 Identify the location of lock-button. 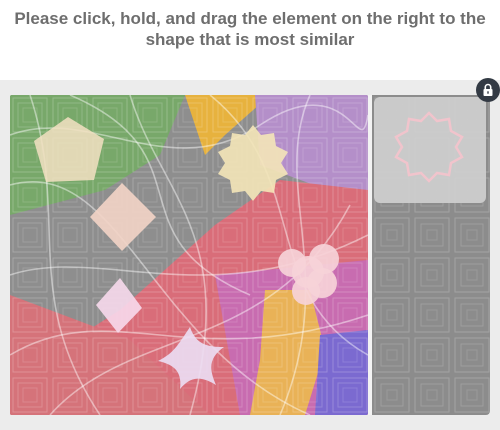
(488, 90).